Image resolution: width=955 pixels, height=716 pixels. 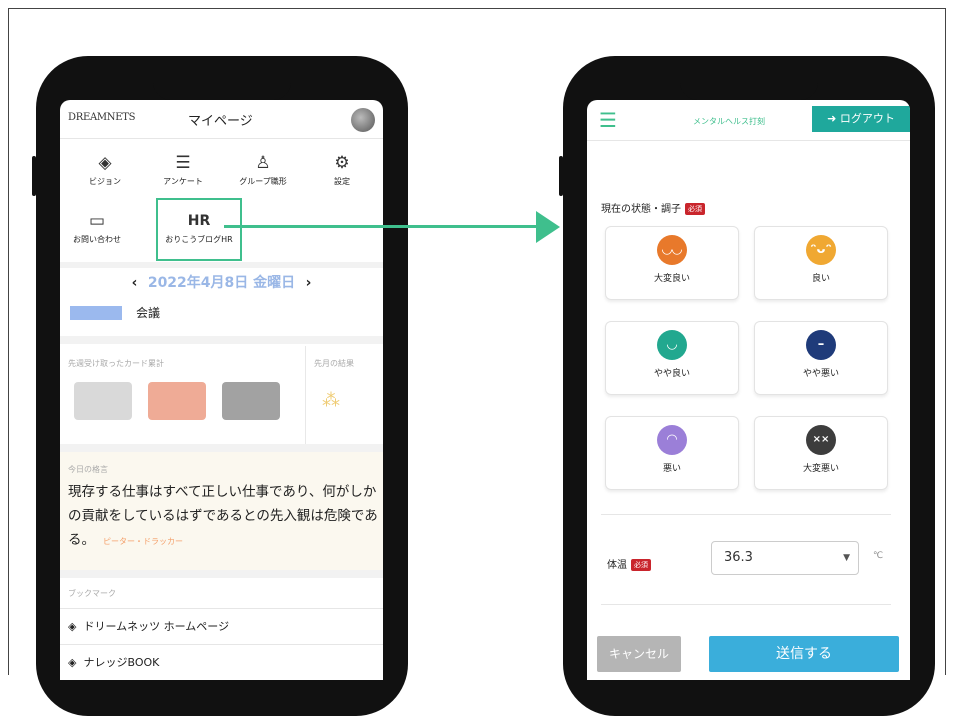 What do you see at coordinates (729, 121) in the screenshot?
I see `header-title: メンタルヘルス打刻` at bounding box center [729, 121].